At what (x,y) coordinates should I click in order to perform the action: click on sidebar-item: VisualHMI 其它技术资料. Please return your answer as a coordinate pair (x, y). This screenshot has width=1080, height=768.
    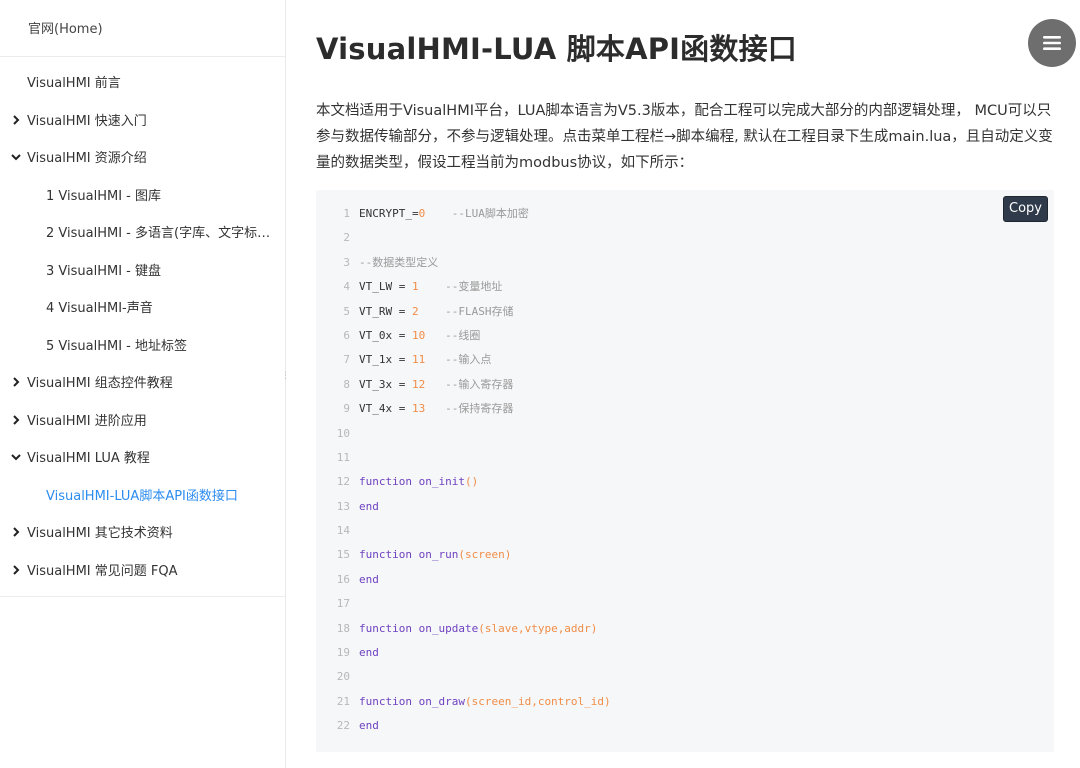
    Looking at the image, I should click on (142, 534).